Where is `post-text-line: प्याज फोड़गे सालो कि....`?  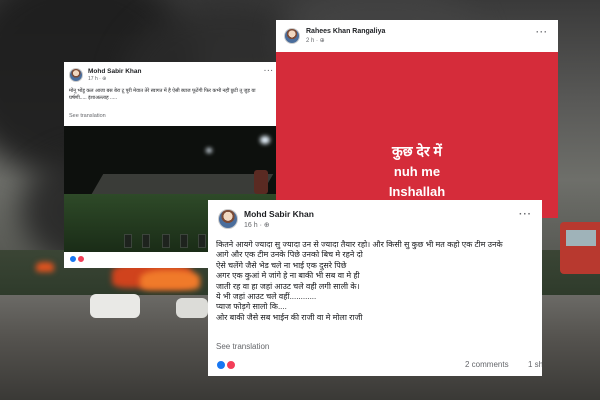
post-text-line: प्याज फोड़गे सालो कि.... is located at coordinates (251, 307).